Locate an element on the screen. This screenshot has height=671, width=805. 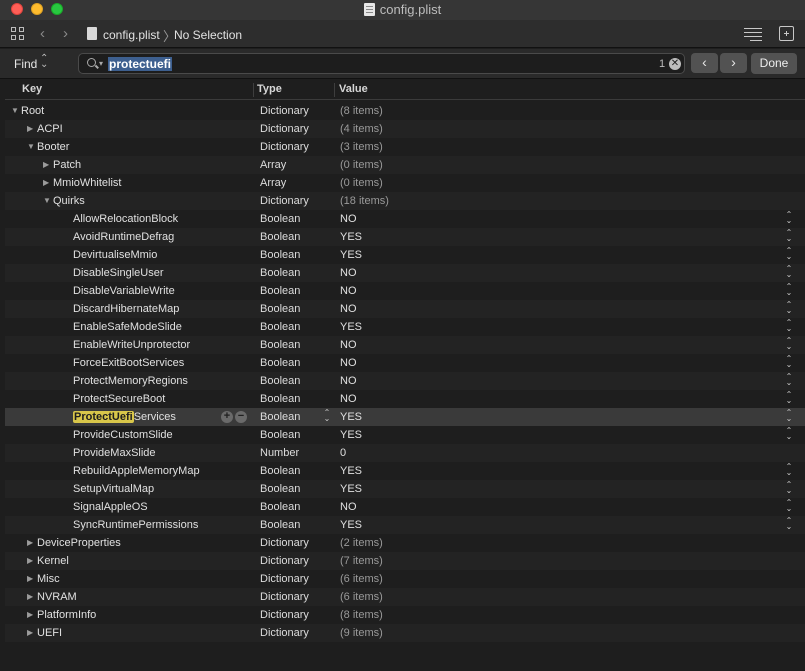
key-cell: ProtectMemoryRegions is located at coordinates (130, 381).